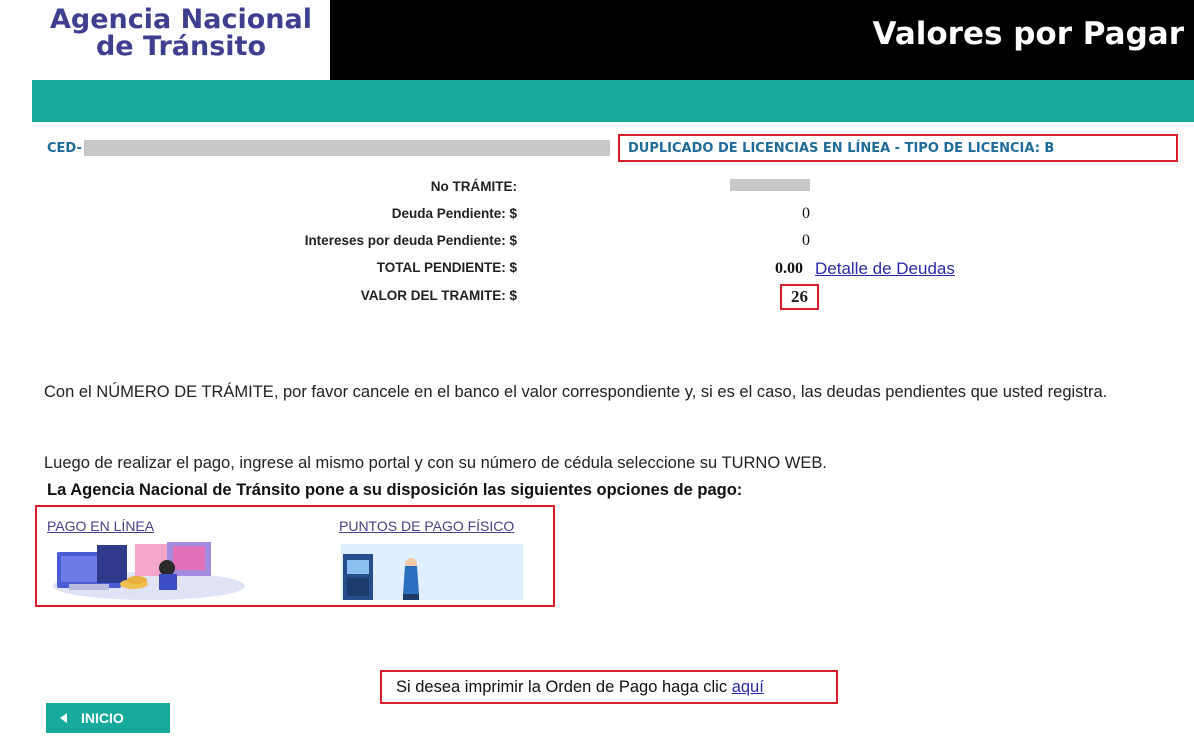 The width and height of the screenshot is (1194, 741). What do you see at coordinates (63, 718) in the screenshot?
I see `back-arrow-icon` at bounding box center [63, 718].